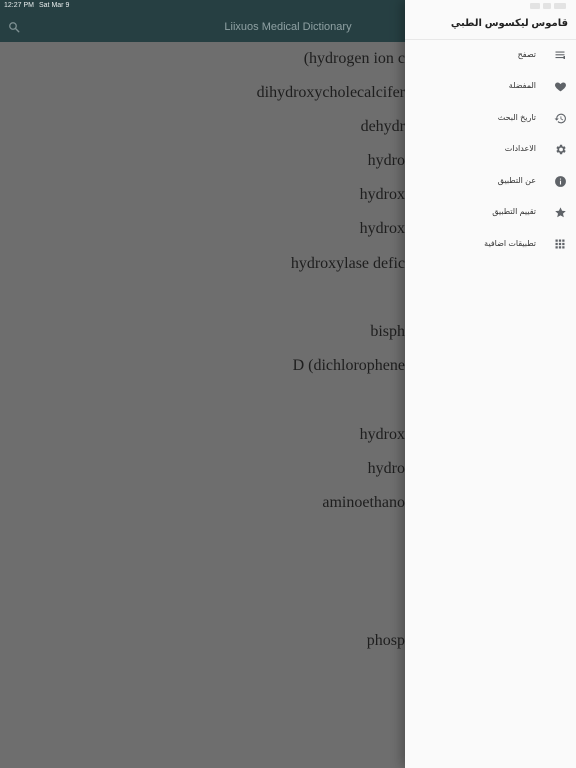 The width and height of the screenshot is (576, 768). I want to click on menu-item-favorites: المفضلة, so click(490, 86).